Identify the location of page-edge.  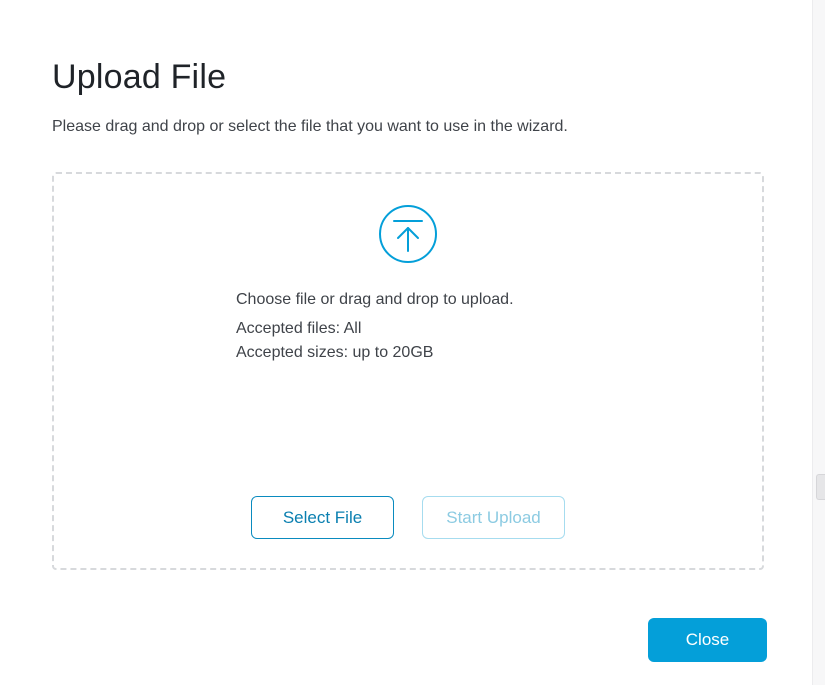
(818, 342).